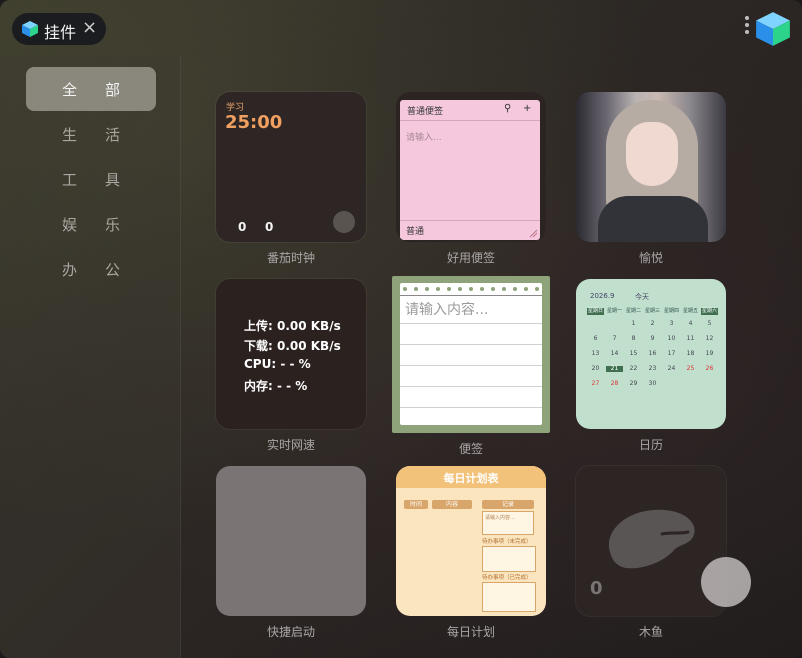 This screenshot has width=802, height=658. I want to click on calendar-day: 26, so click(709, 369).